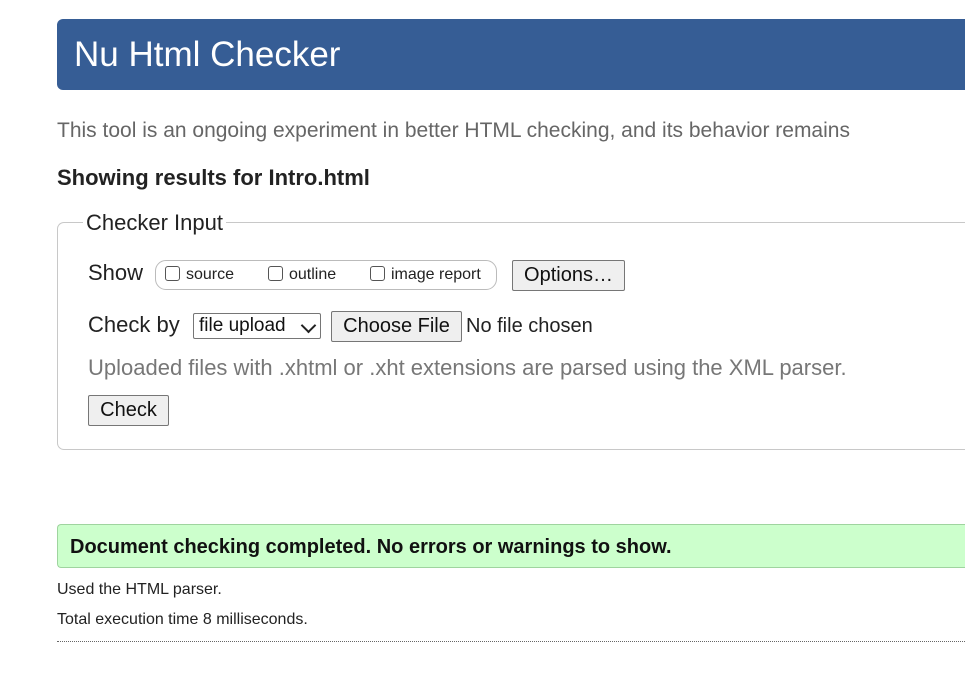 This screenshot has height=693, width=965. I want to click on chevron-down-icon, so click(308, 325).